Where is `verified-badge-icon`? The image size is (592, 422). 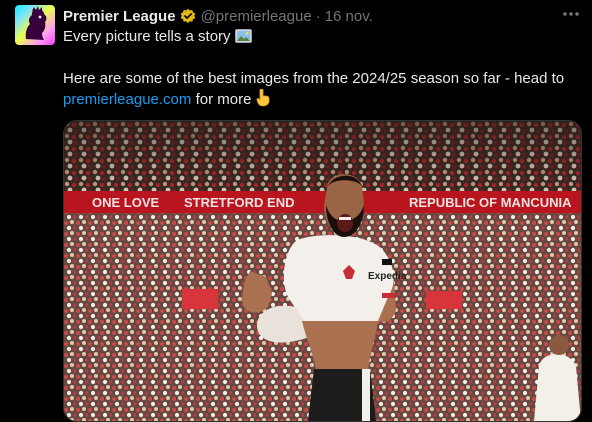 verified-badge-icon is located at coordinates (188, 16).